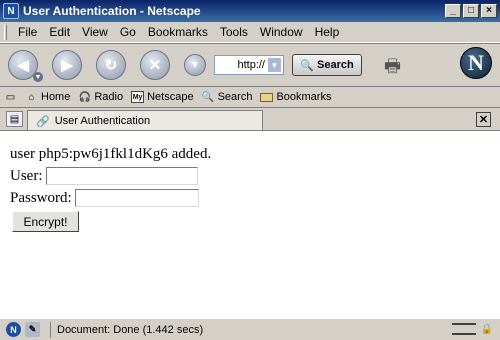 The height and width of the screenshot is (340, 500). I want to click on printer-icon: 🖶, so click(392, 66).